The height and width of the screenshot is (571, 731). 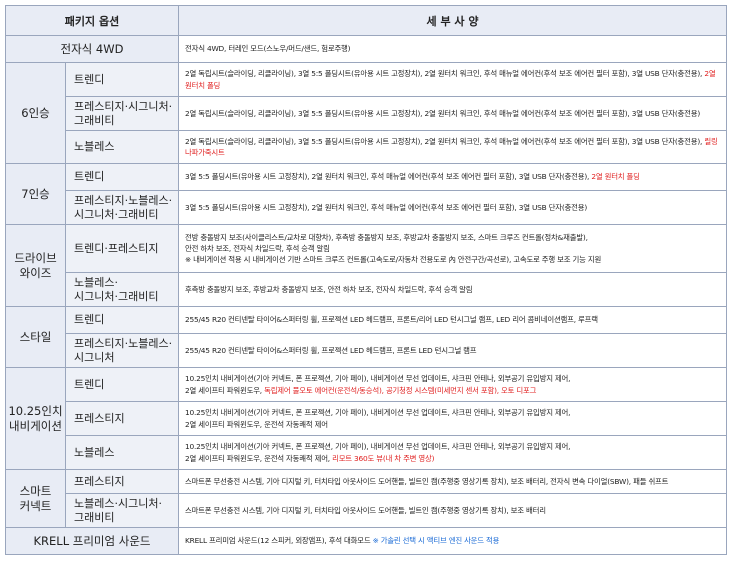 I want to click on trim-style-prestige: 프레스티지·노블레스· 시그니처, so click(x=122, y=350).